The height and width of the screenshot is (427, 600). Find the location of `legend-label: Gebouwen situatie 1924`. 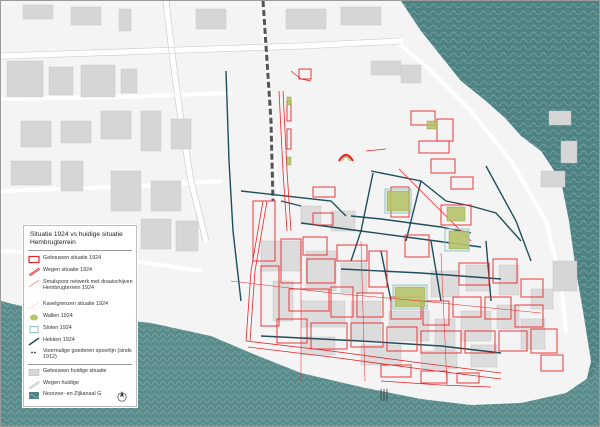

legend-label: Gebouwen situatie 1924 is located at coordinates (72, 258).